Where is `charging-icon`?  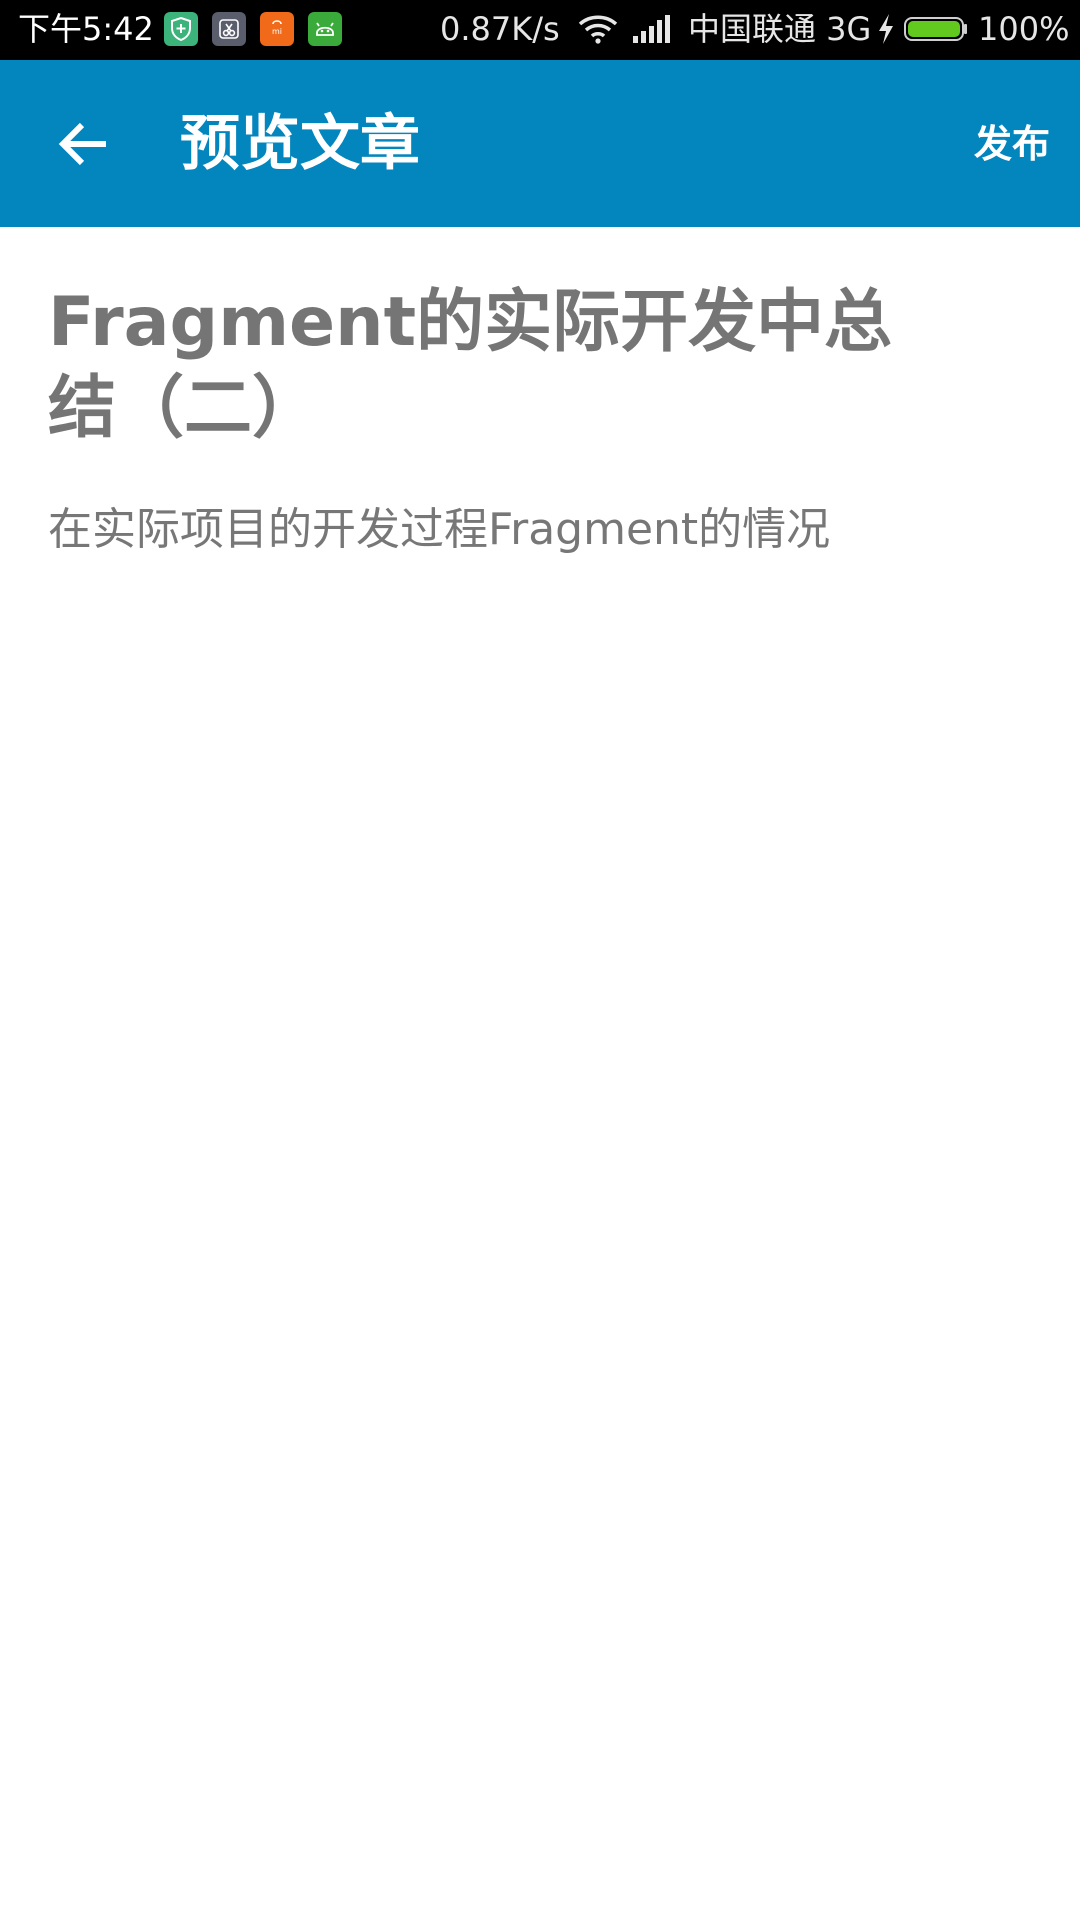 charging-icon is located at coordinates (886, 31).